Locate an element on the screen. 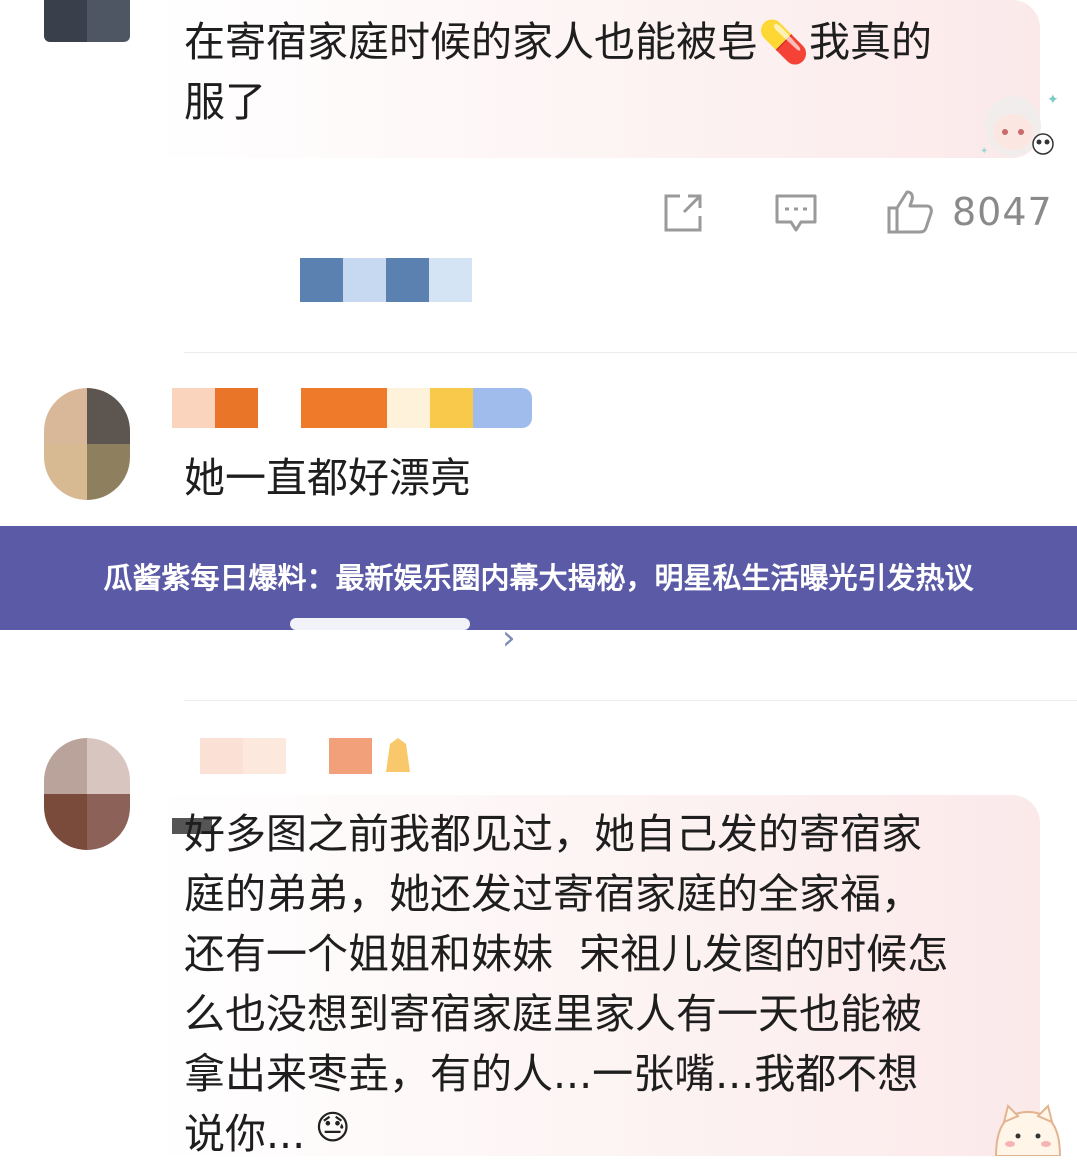 The image size is (1077, 1164). cat-sticker-icon is located at coordinates (1028, 1130).